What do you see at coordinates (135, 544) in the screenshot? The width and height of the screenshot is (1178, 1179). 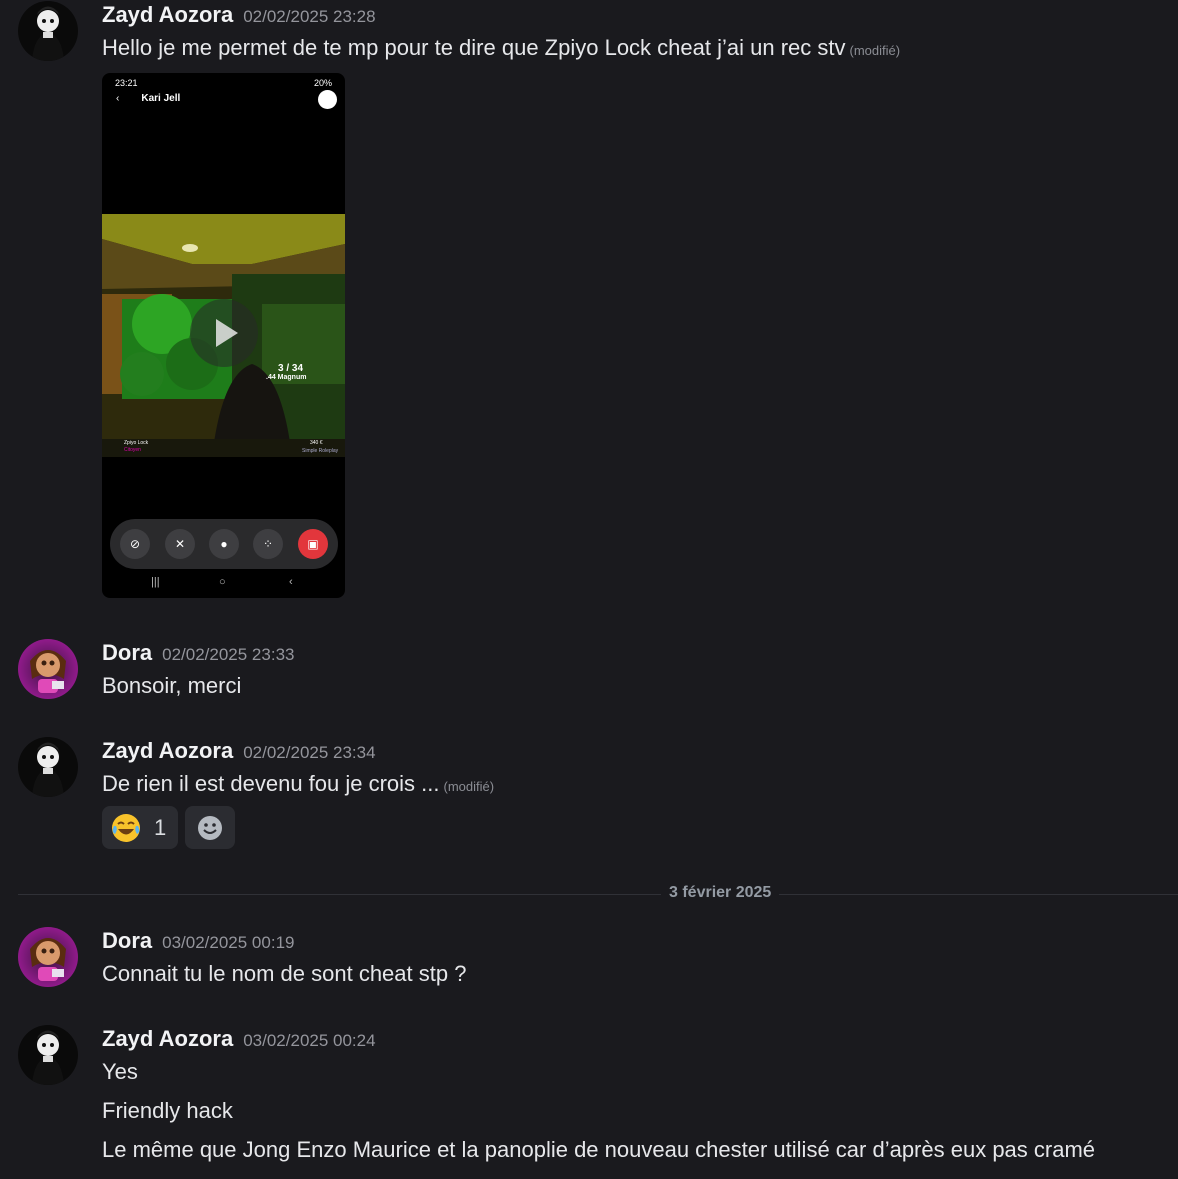 I see `camera-off-icon: ⊘` at bounding box center [135, 544].